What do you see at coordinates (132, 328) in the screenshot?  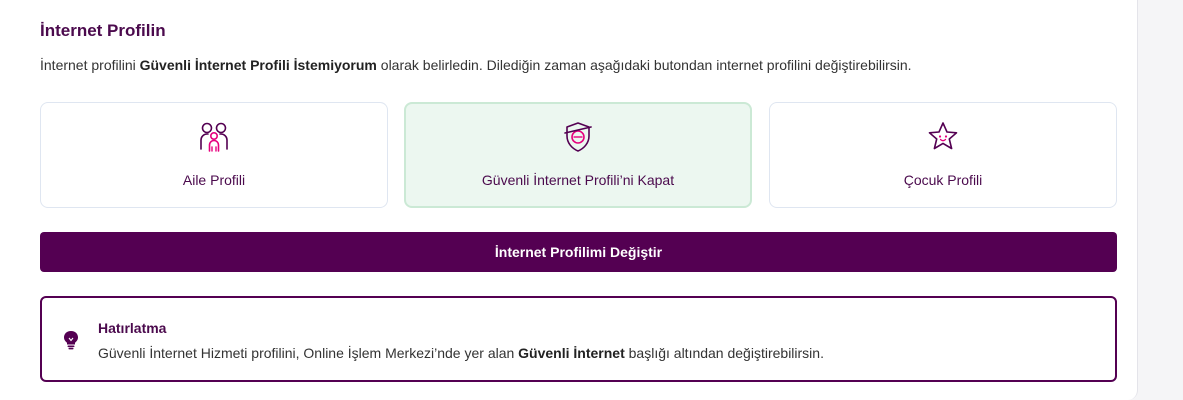 I see `reminder-title: Hatırlatma` at bounding box center [132, 328].